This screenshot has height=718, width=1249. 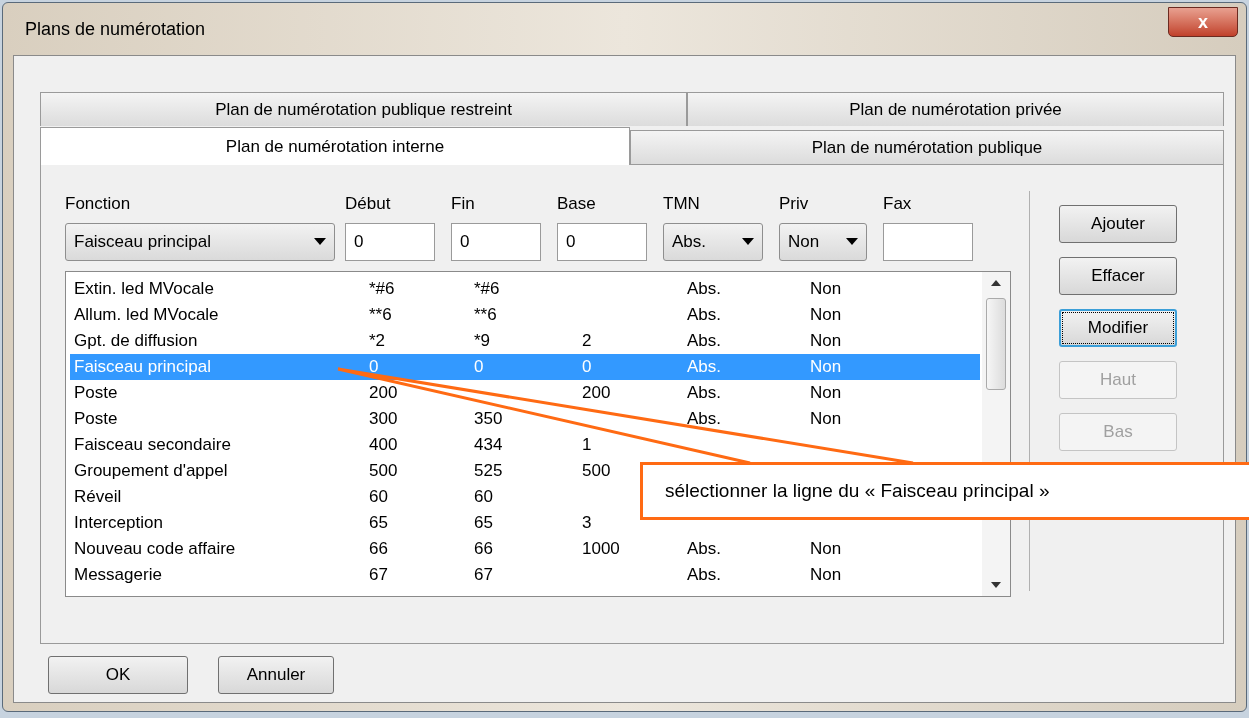 I want to click on list-cell: 1000, so click(x=601, y=548).